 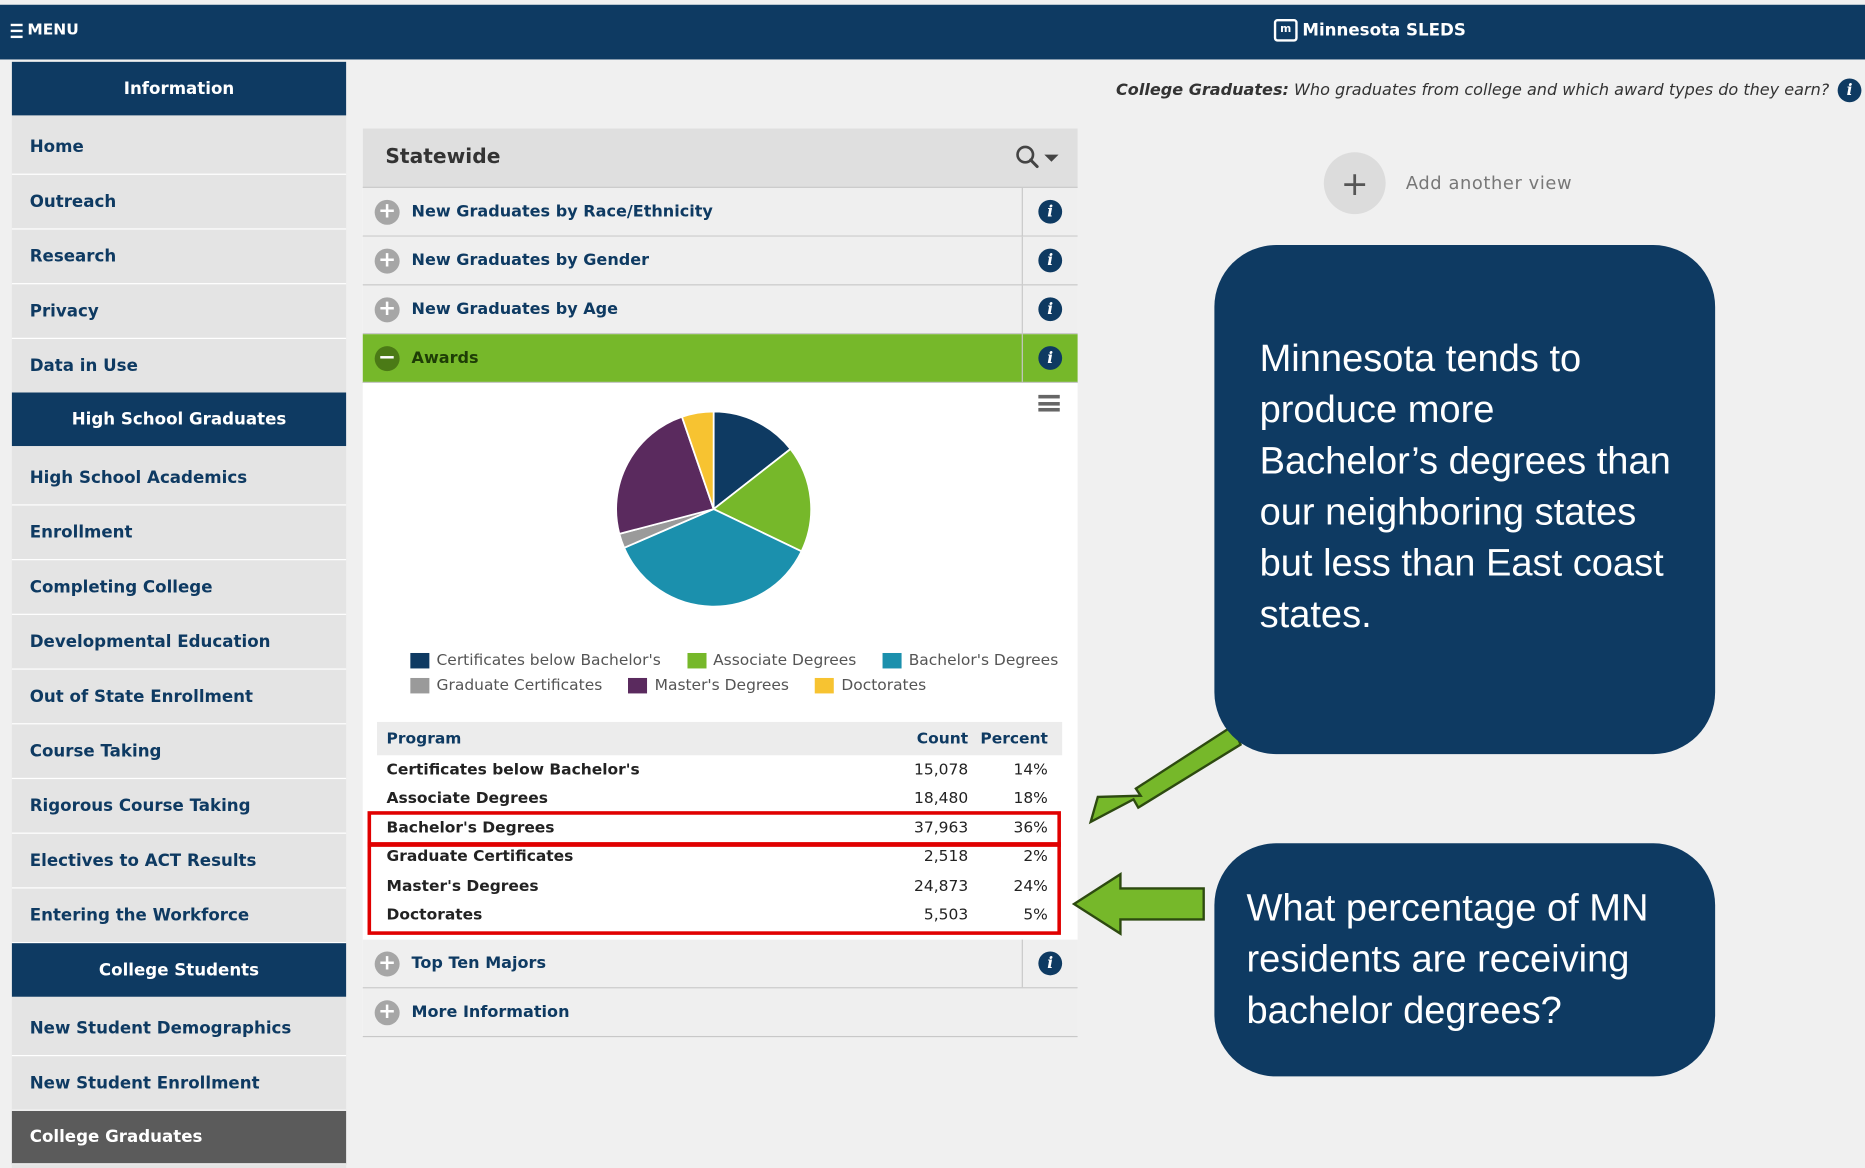 What do you see at coordinates (179, 861) in the screenshot?
I see `sidebar-item-electives-to-act-results: Electives to ACT Results` at bounding box center [179, 861].